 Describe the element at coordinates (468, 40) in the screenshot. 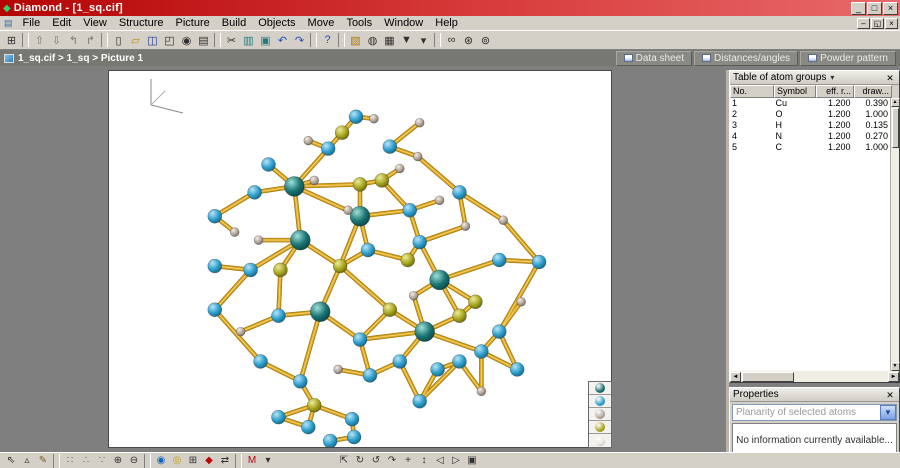

I see `build-structure-icon: ⊛` at that location.